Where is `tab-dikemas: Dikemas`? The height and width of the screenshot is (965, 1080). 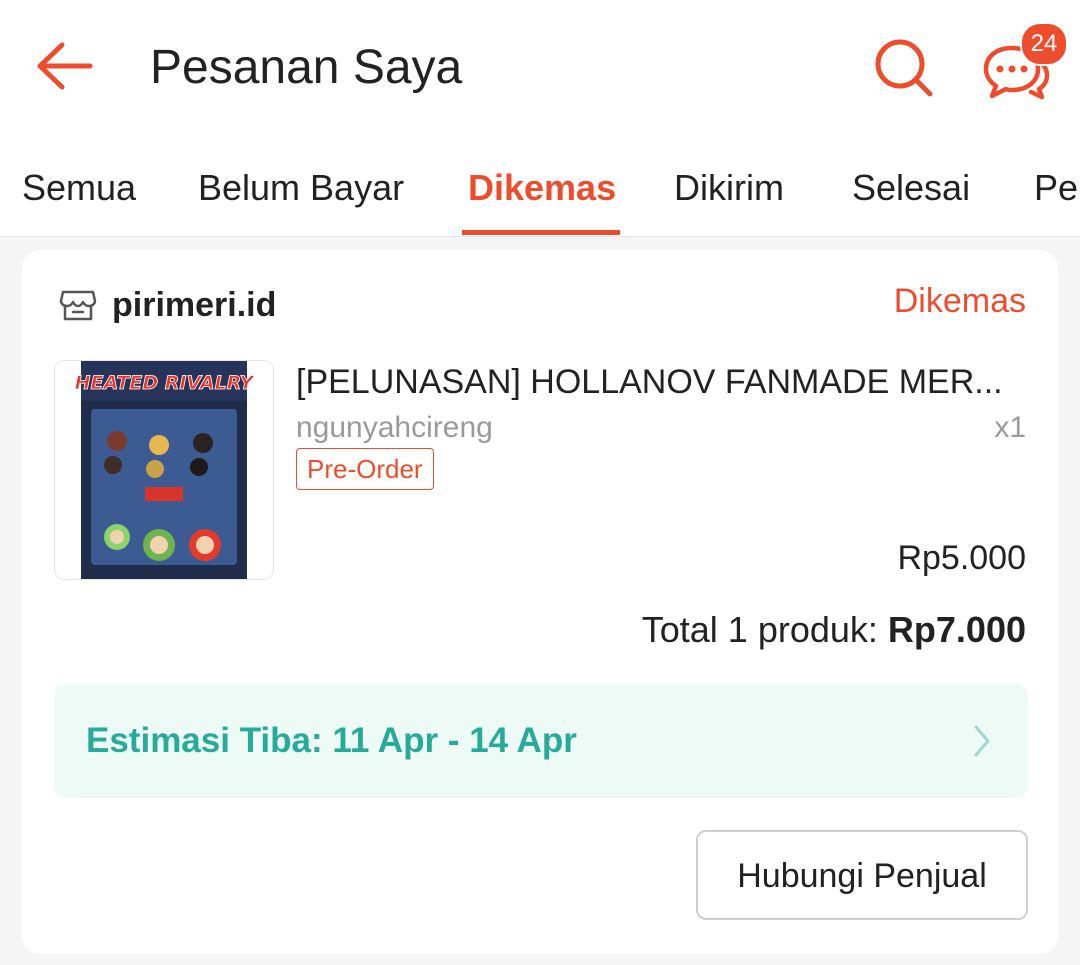
tab-dikemas: Dikemas is located at coordinates (542, 188).